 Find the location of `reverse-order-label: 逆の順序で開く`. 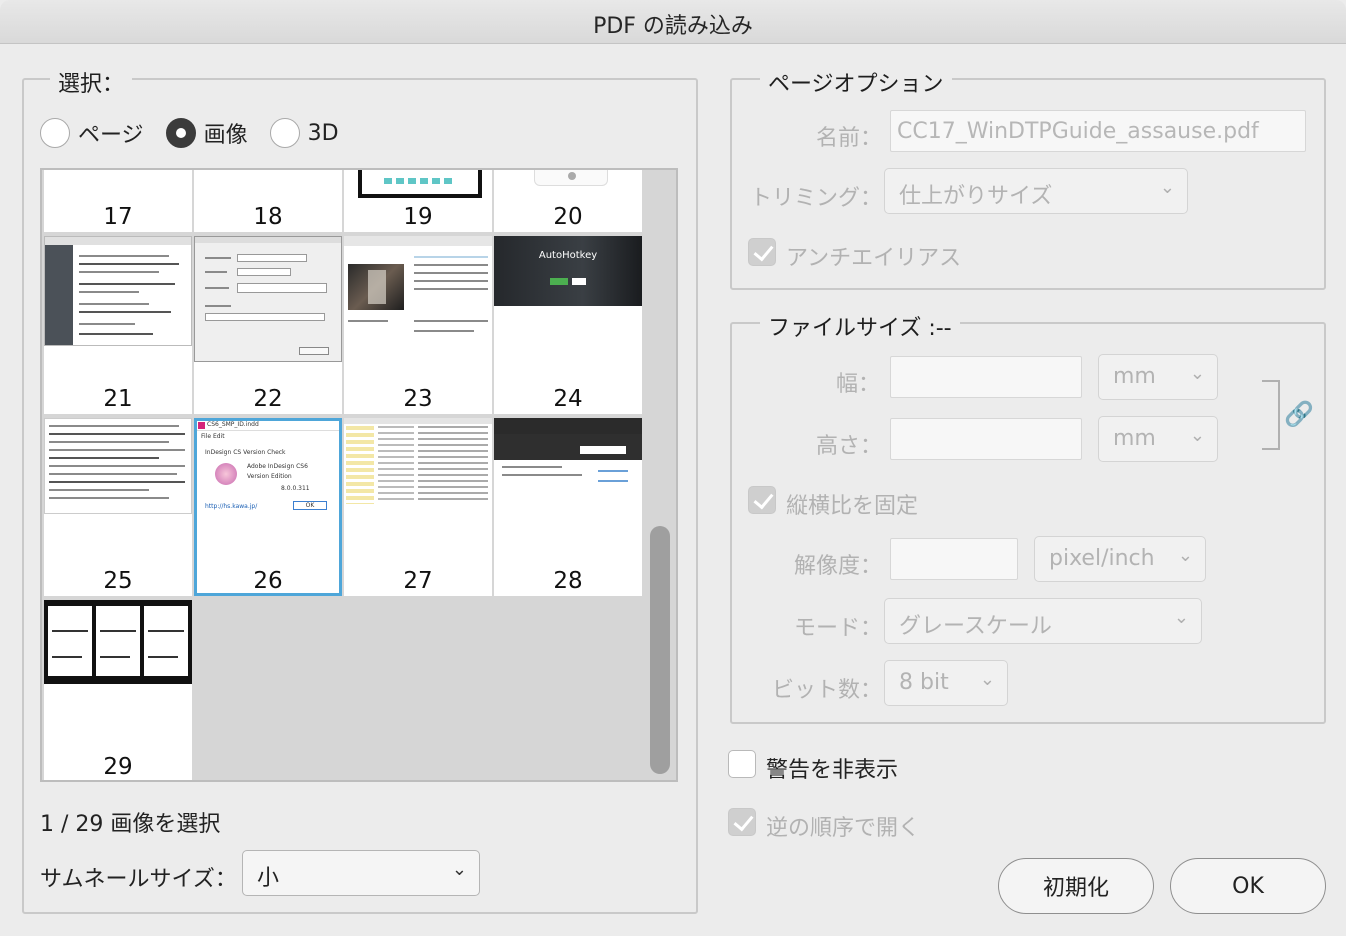

reverse-order-label: 逆の順序で開く is located at coordinates (843, 828).